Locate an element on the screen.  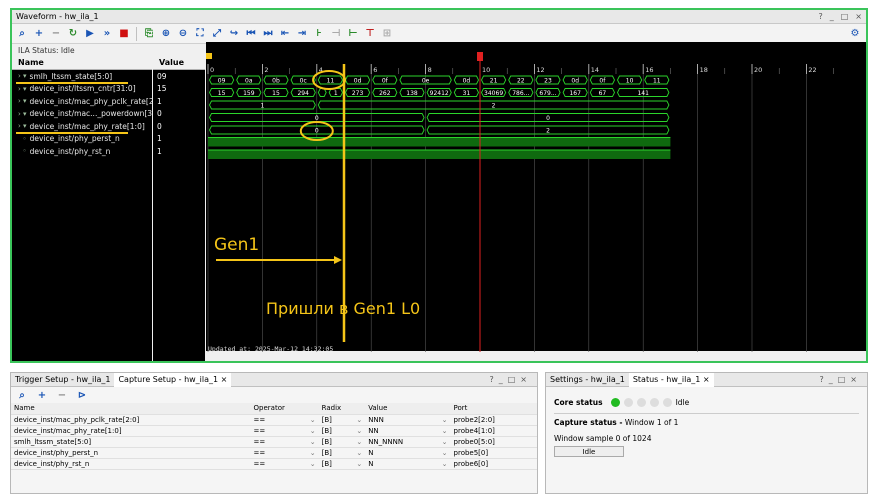
add-marker-icon: ⊦ is located at coordinates (319, 34).